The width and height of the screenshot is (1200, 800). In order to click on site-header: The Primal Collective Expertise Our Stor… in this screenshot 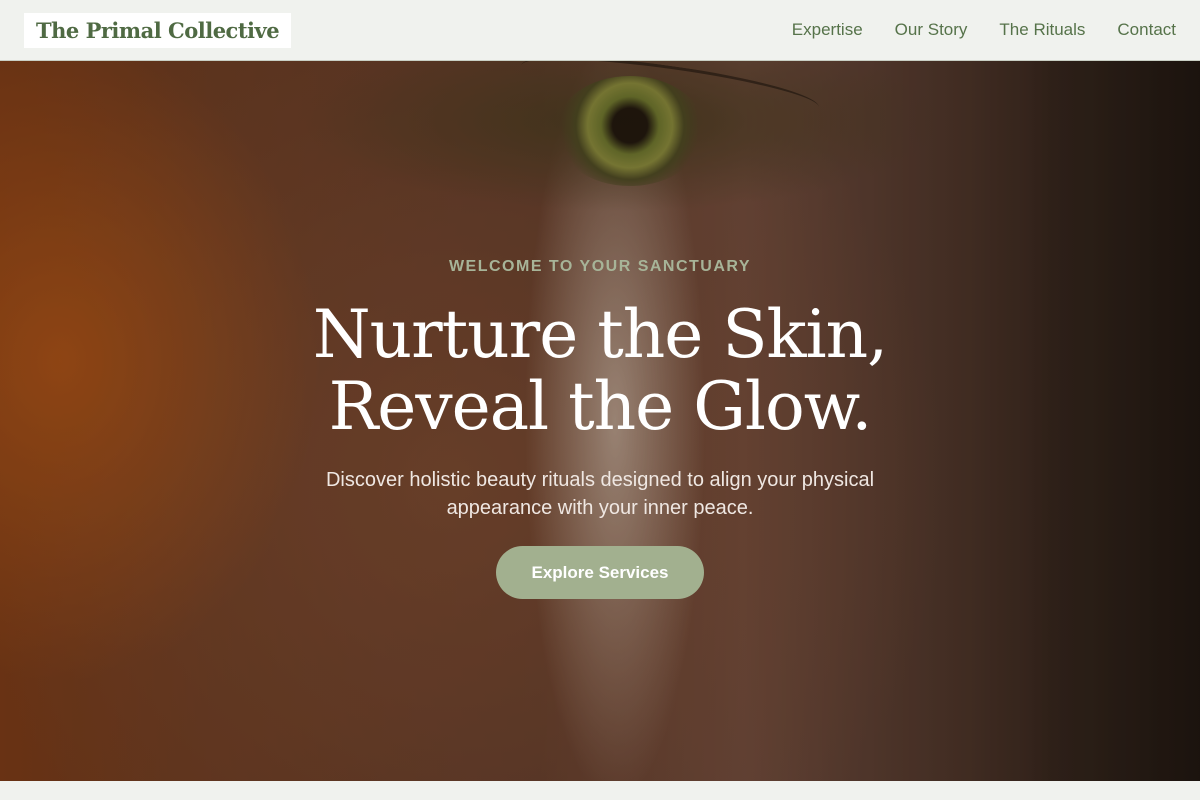, I will do `click(600, 30)`.